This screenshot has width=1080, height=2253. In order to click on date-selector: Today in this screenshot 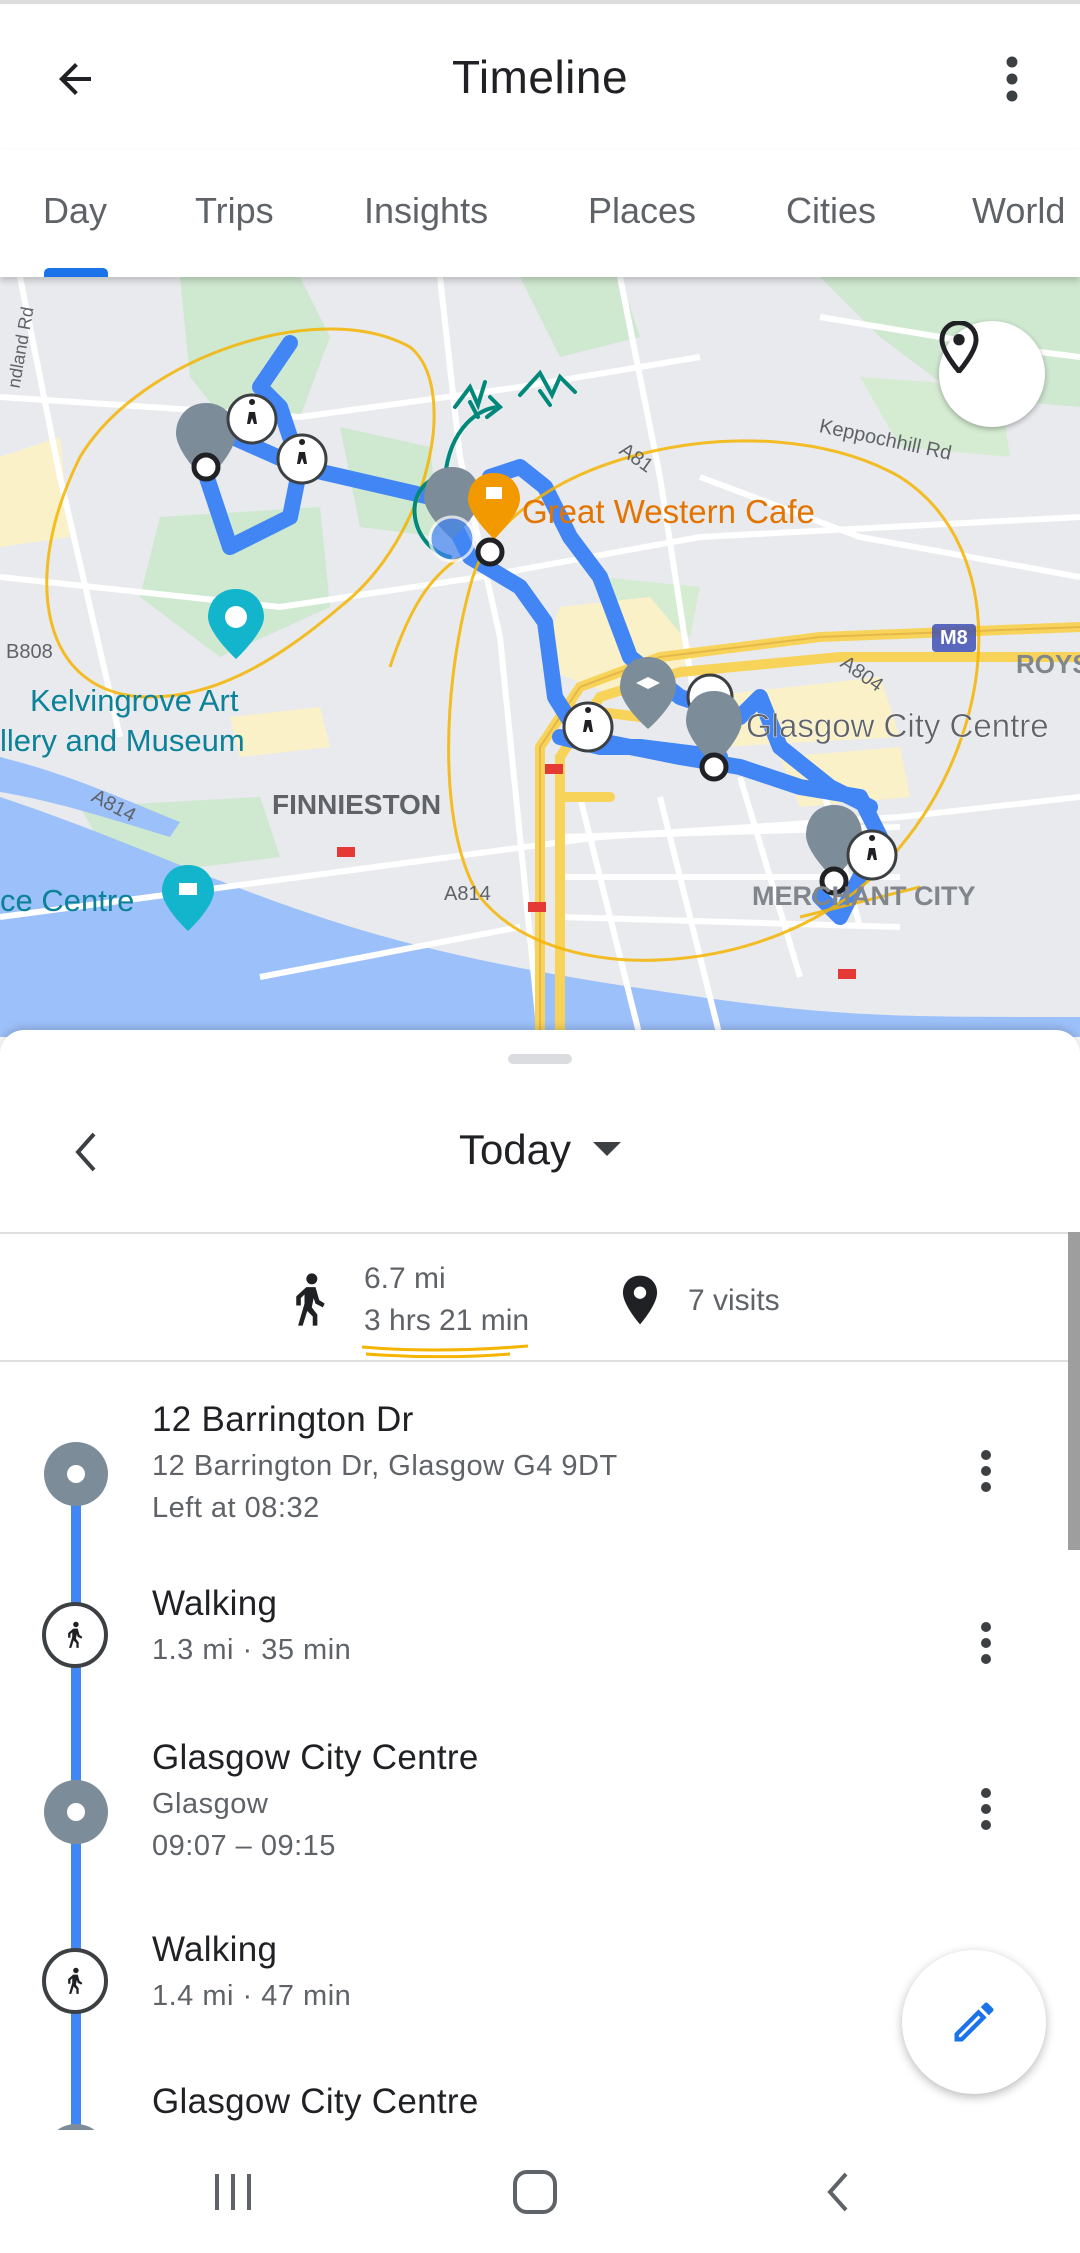, I will do `click(540, 1150)`.